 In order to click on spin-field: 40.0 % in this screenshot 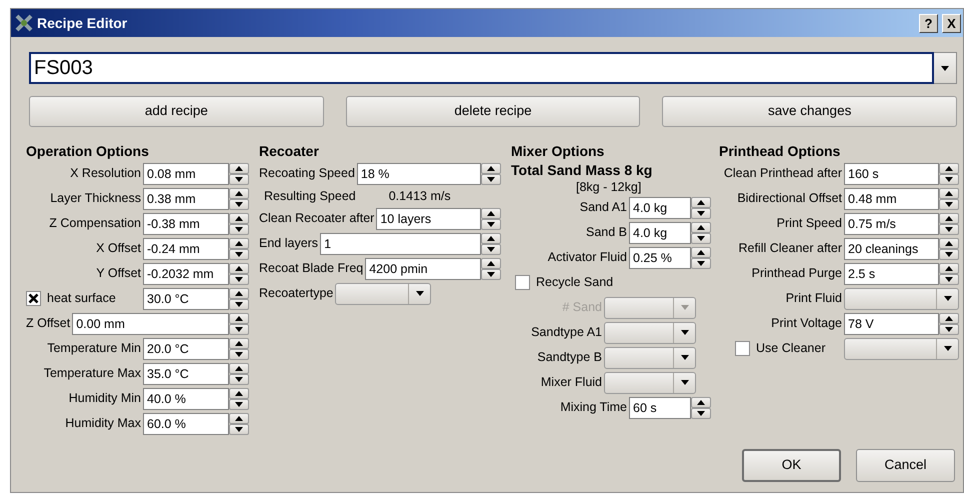, I will do `click(186, 399)`.